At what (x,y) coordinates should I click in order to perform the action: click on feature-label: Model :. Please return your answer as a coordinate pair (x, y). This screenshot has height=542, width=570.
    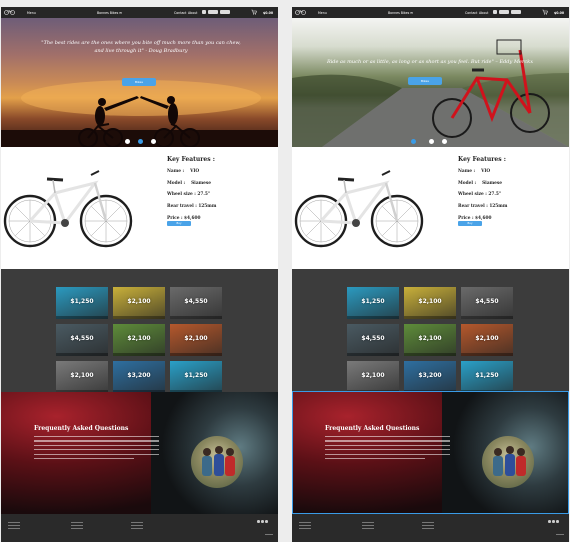
    Looking at the image, I should click on (176, 183).